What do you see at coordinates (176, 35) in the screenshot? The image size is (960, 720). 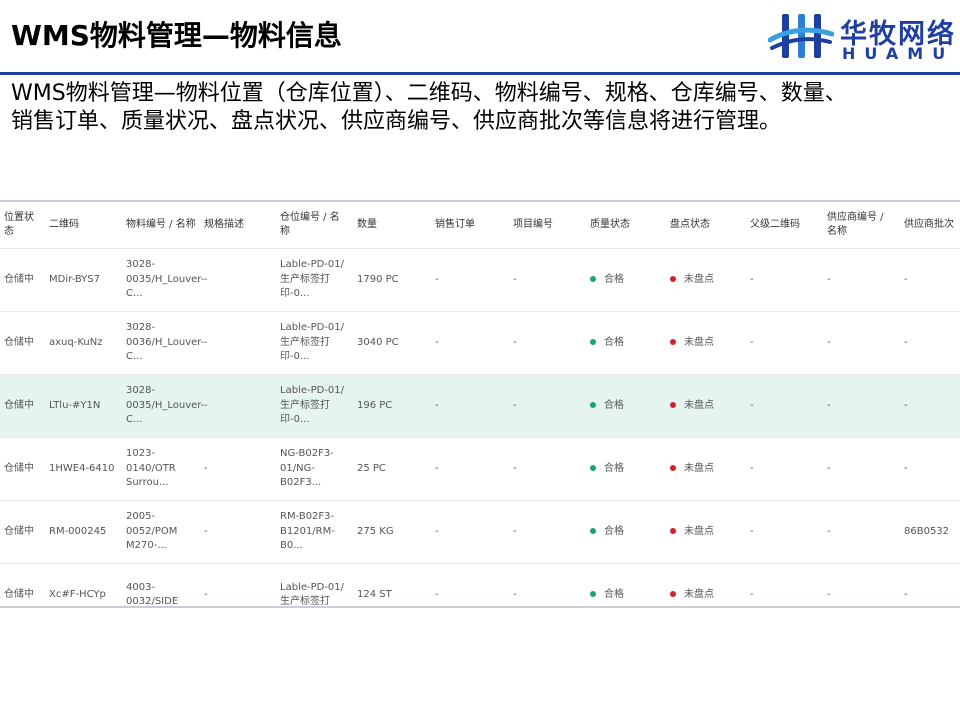 I see `slide-title: WMS物料管理—物料信息` at bounding box center [176, 35].